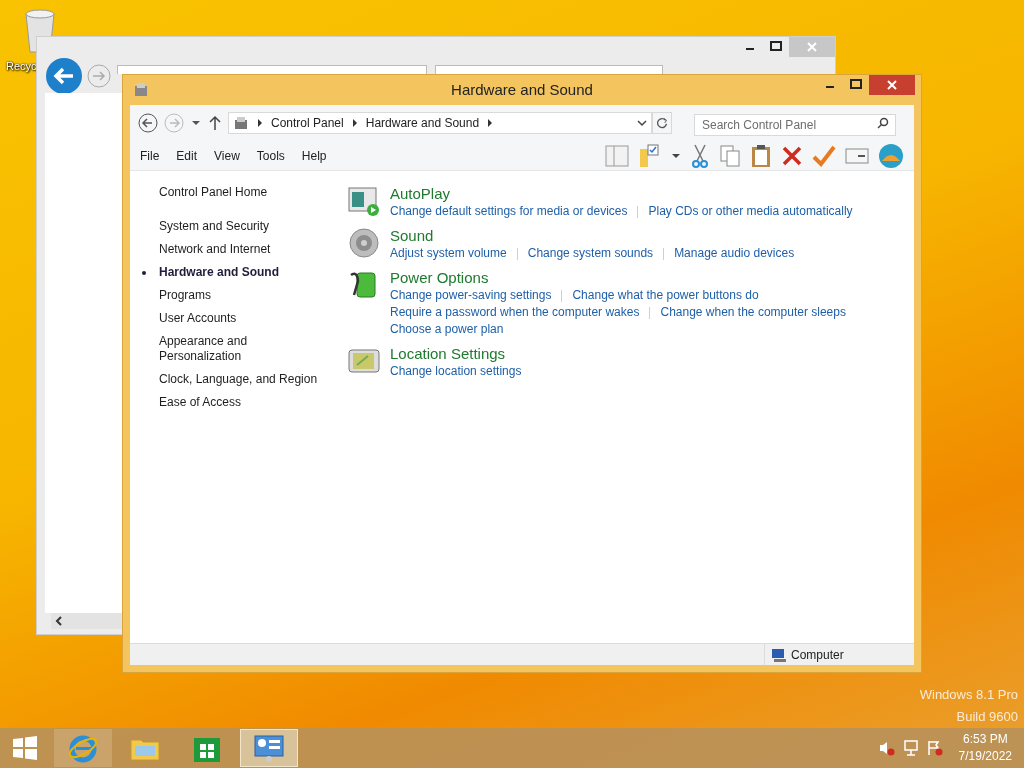  Describe the element at coordinates (792, 155) in the screenshot. I see `delete-x-icon` at that location.